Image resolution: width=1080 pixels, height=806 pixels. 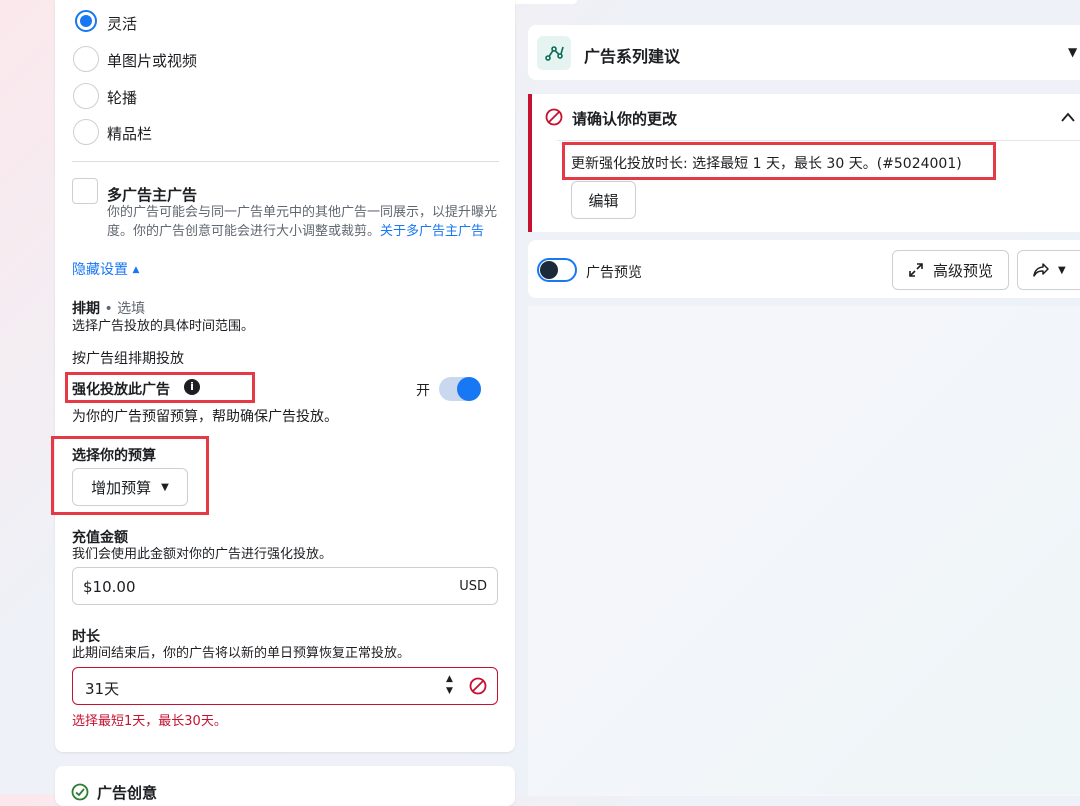 I want to click on radio-carousel, so click(x=86, y=96).